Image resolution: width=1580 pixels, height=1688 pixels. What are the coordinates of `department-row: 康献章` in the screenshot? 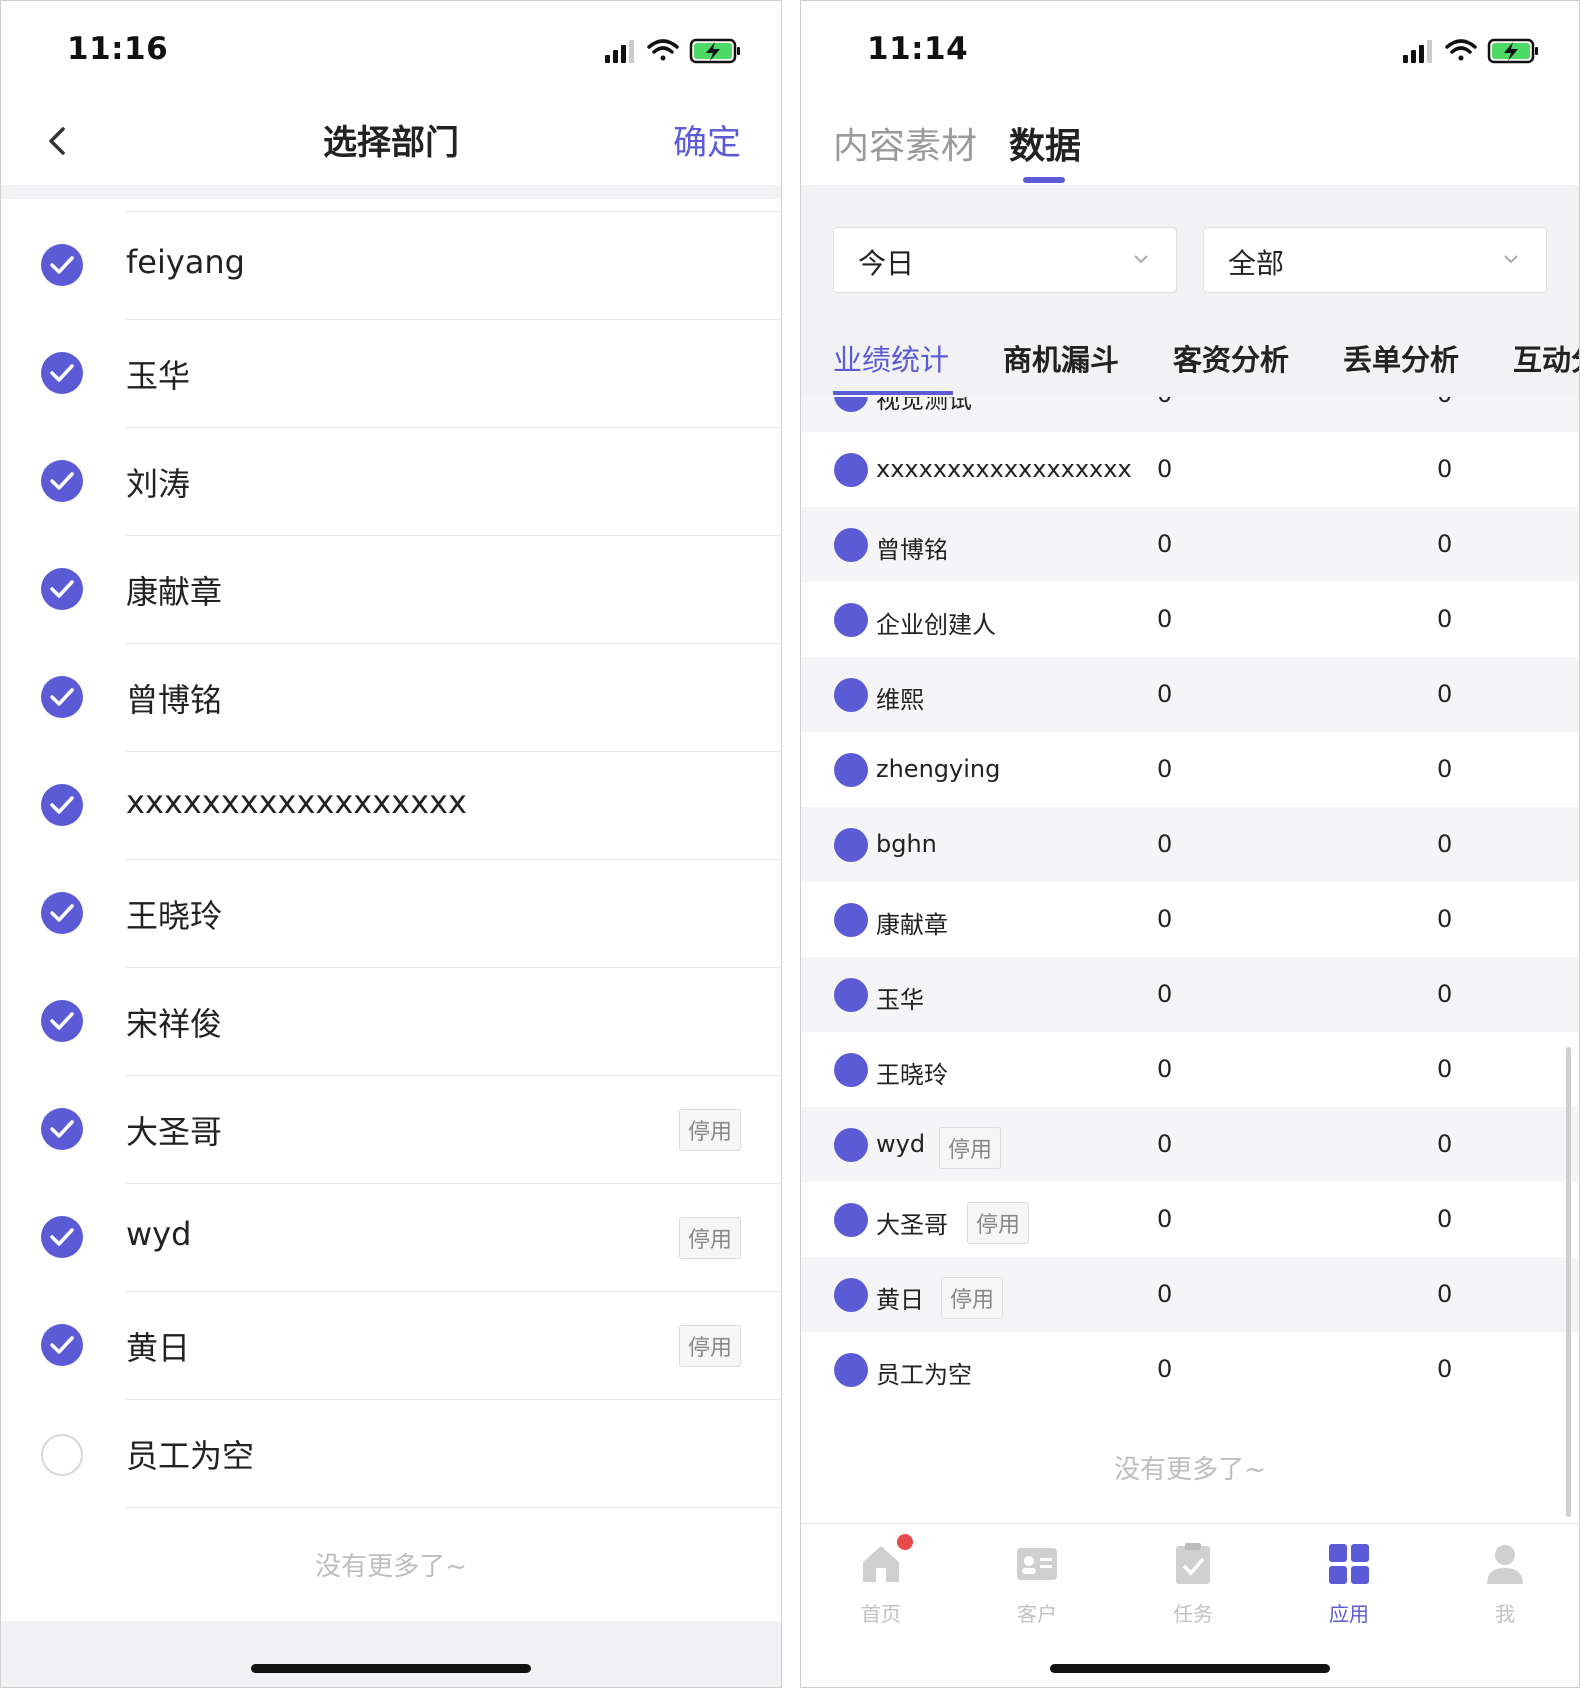 It's located at (391, 589).